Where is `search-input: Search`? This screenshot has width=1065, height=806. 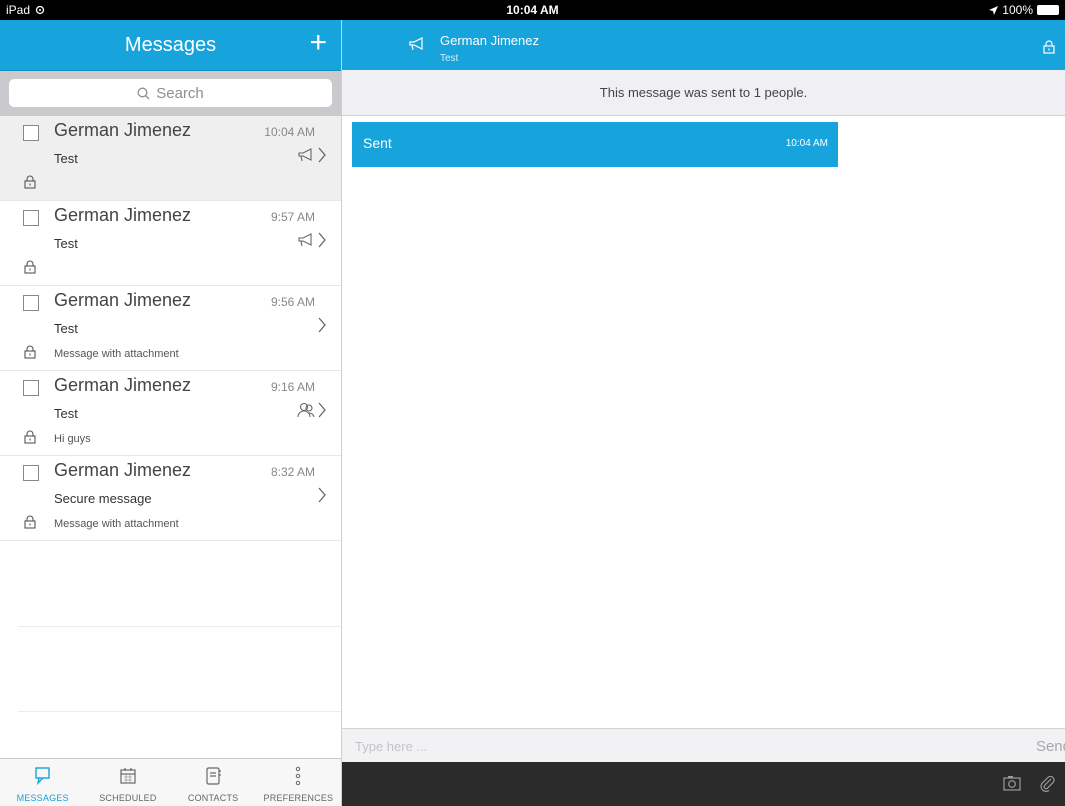 search-input: Search is located at coordinates (170, 93).